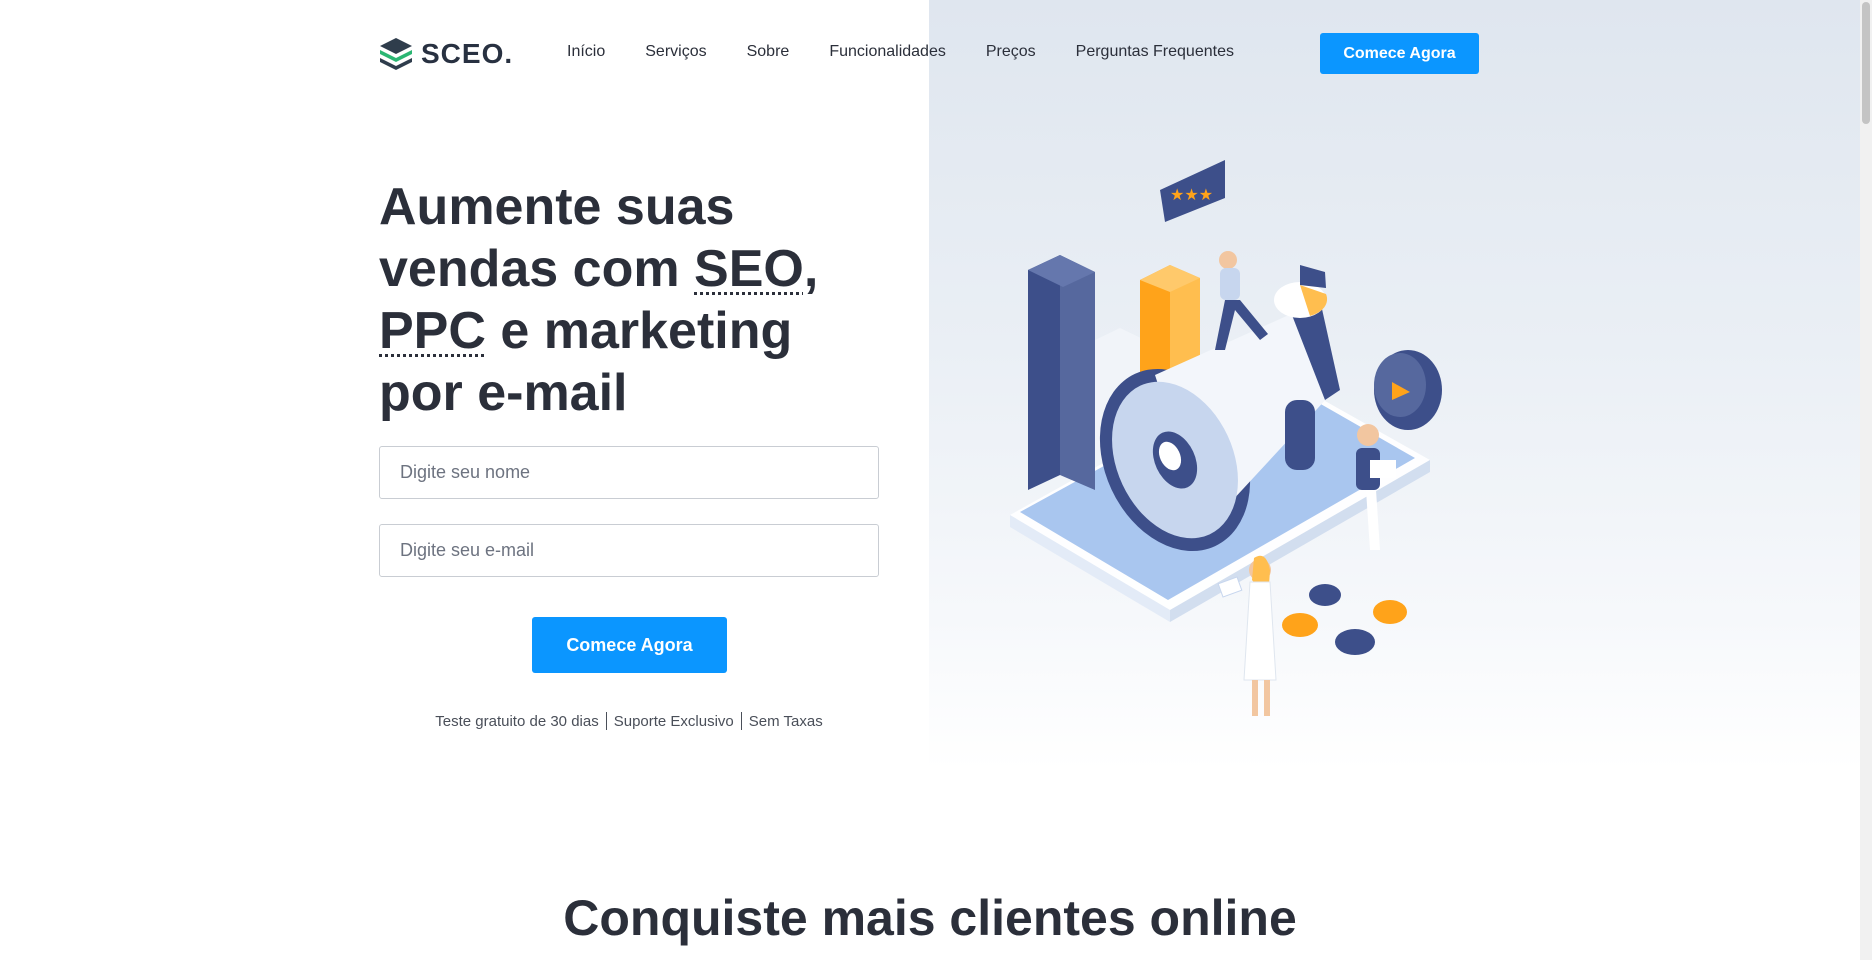 Image resolution: width=1872 pixels, height=960 pixels. What do you see at coordinates (503, 393) in the screenshot?
I see `hero-title-line4: por e-mail` at bounding box center [503, 393].